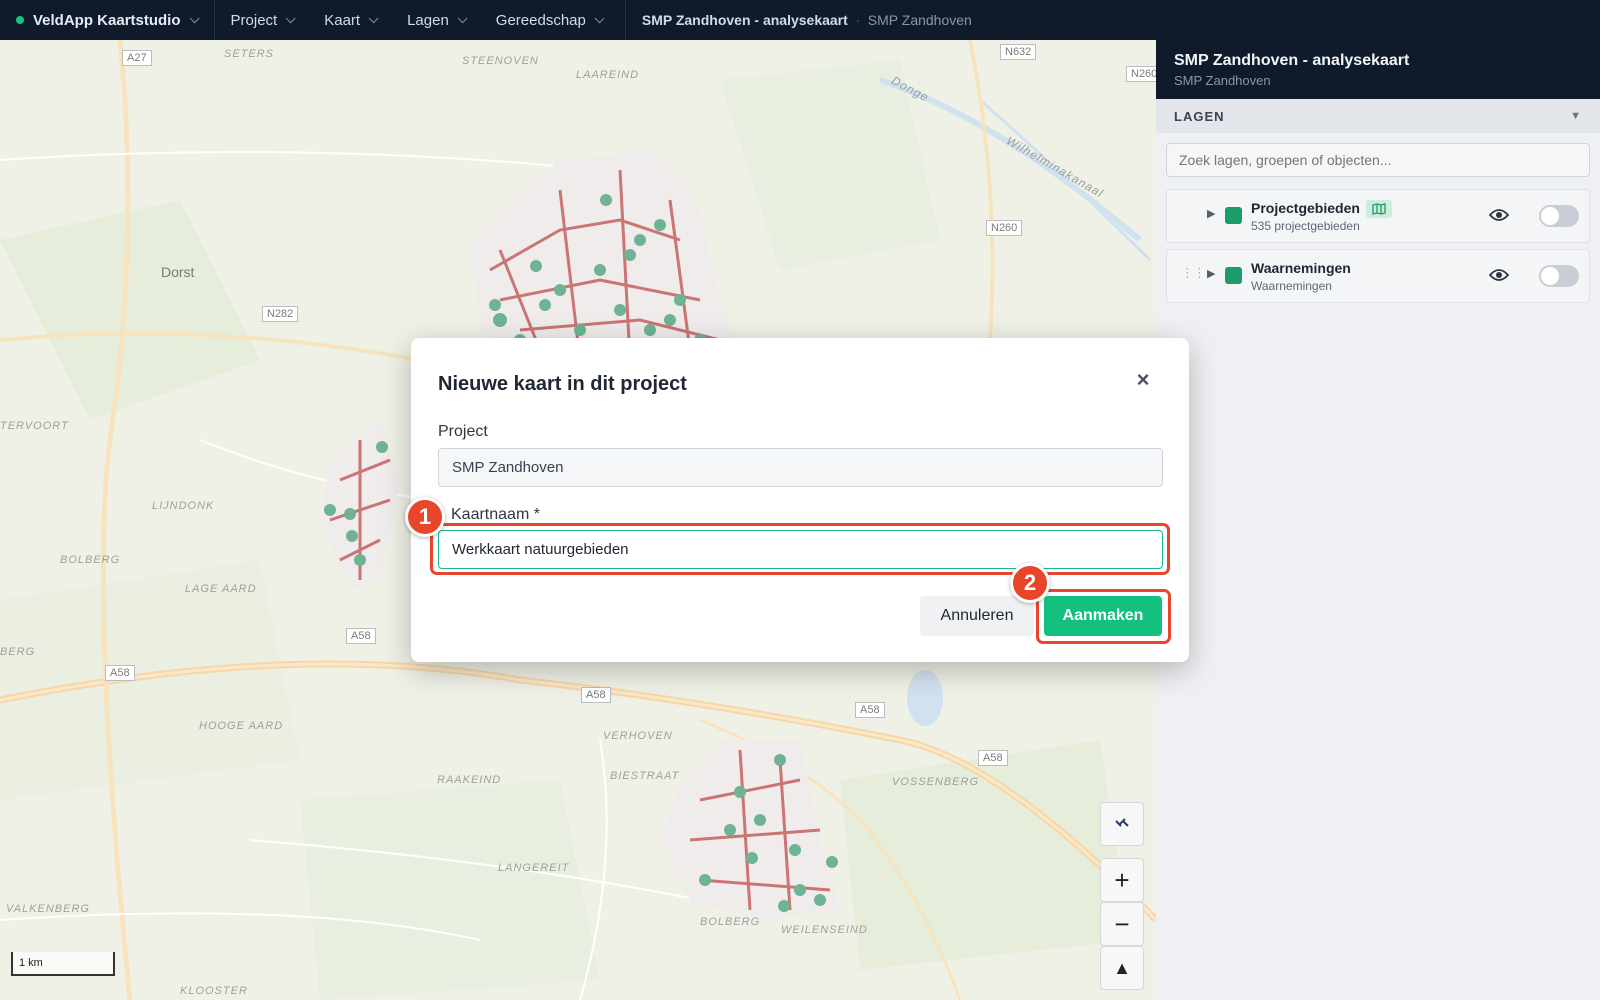 This screenshot has height=1000, width=1600. I want to click on menu-gereedschap: Gereedschap, so click(548, 20).